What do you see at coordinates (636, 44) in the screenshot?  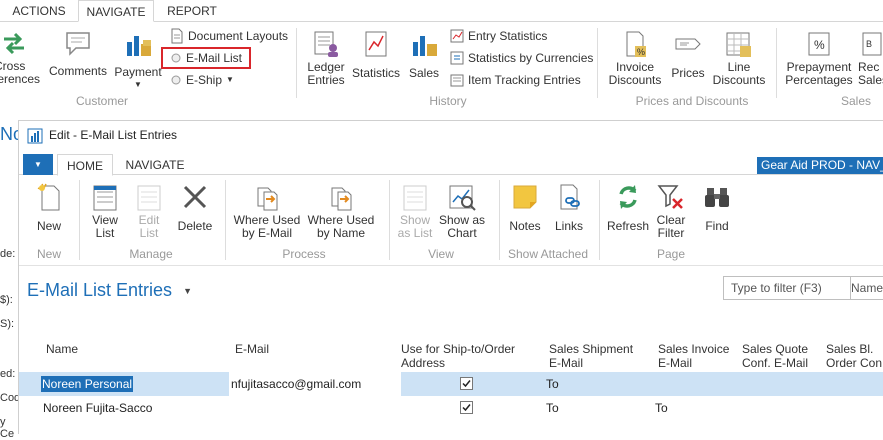 I see `invoice-discount-icon: %` at bounding box center [636, 44].